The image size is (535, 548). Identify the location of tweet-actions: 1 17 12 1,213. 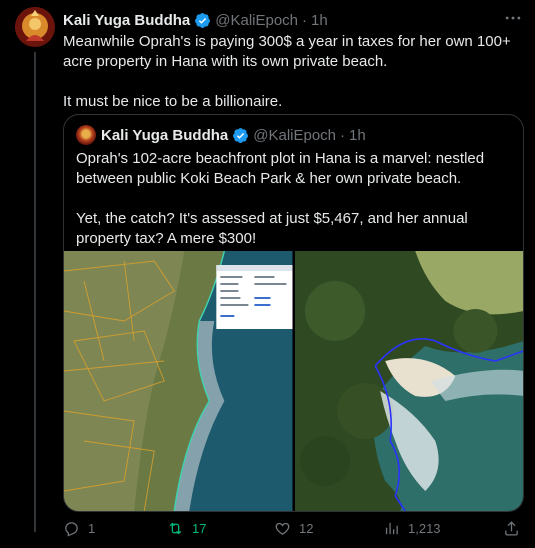
(293, 530).